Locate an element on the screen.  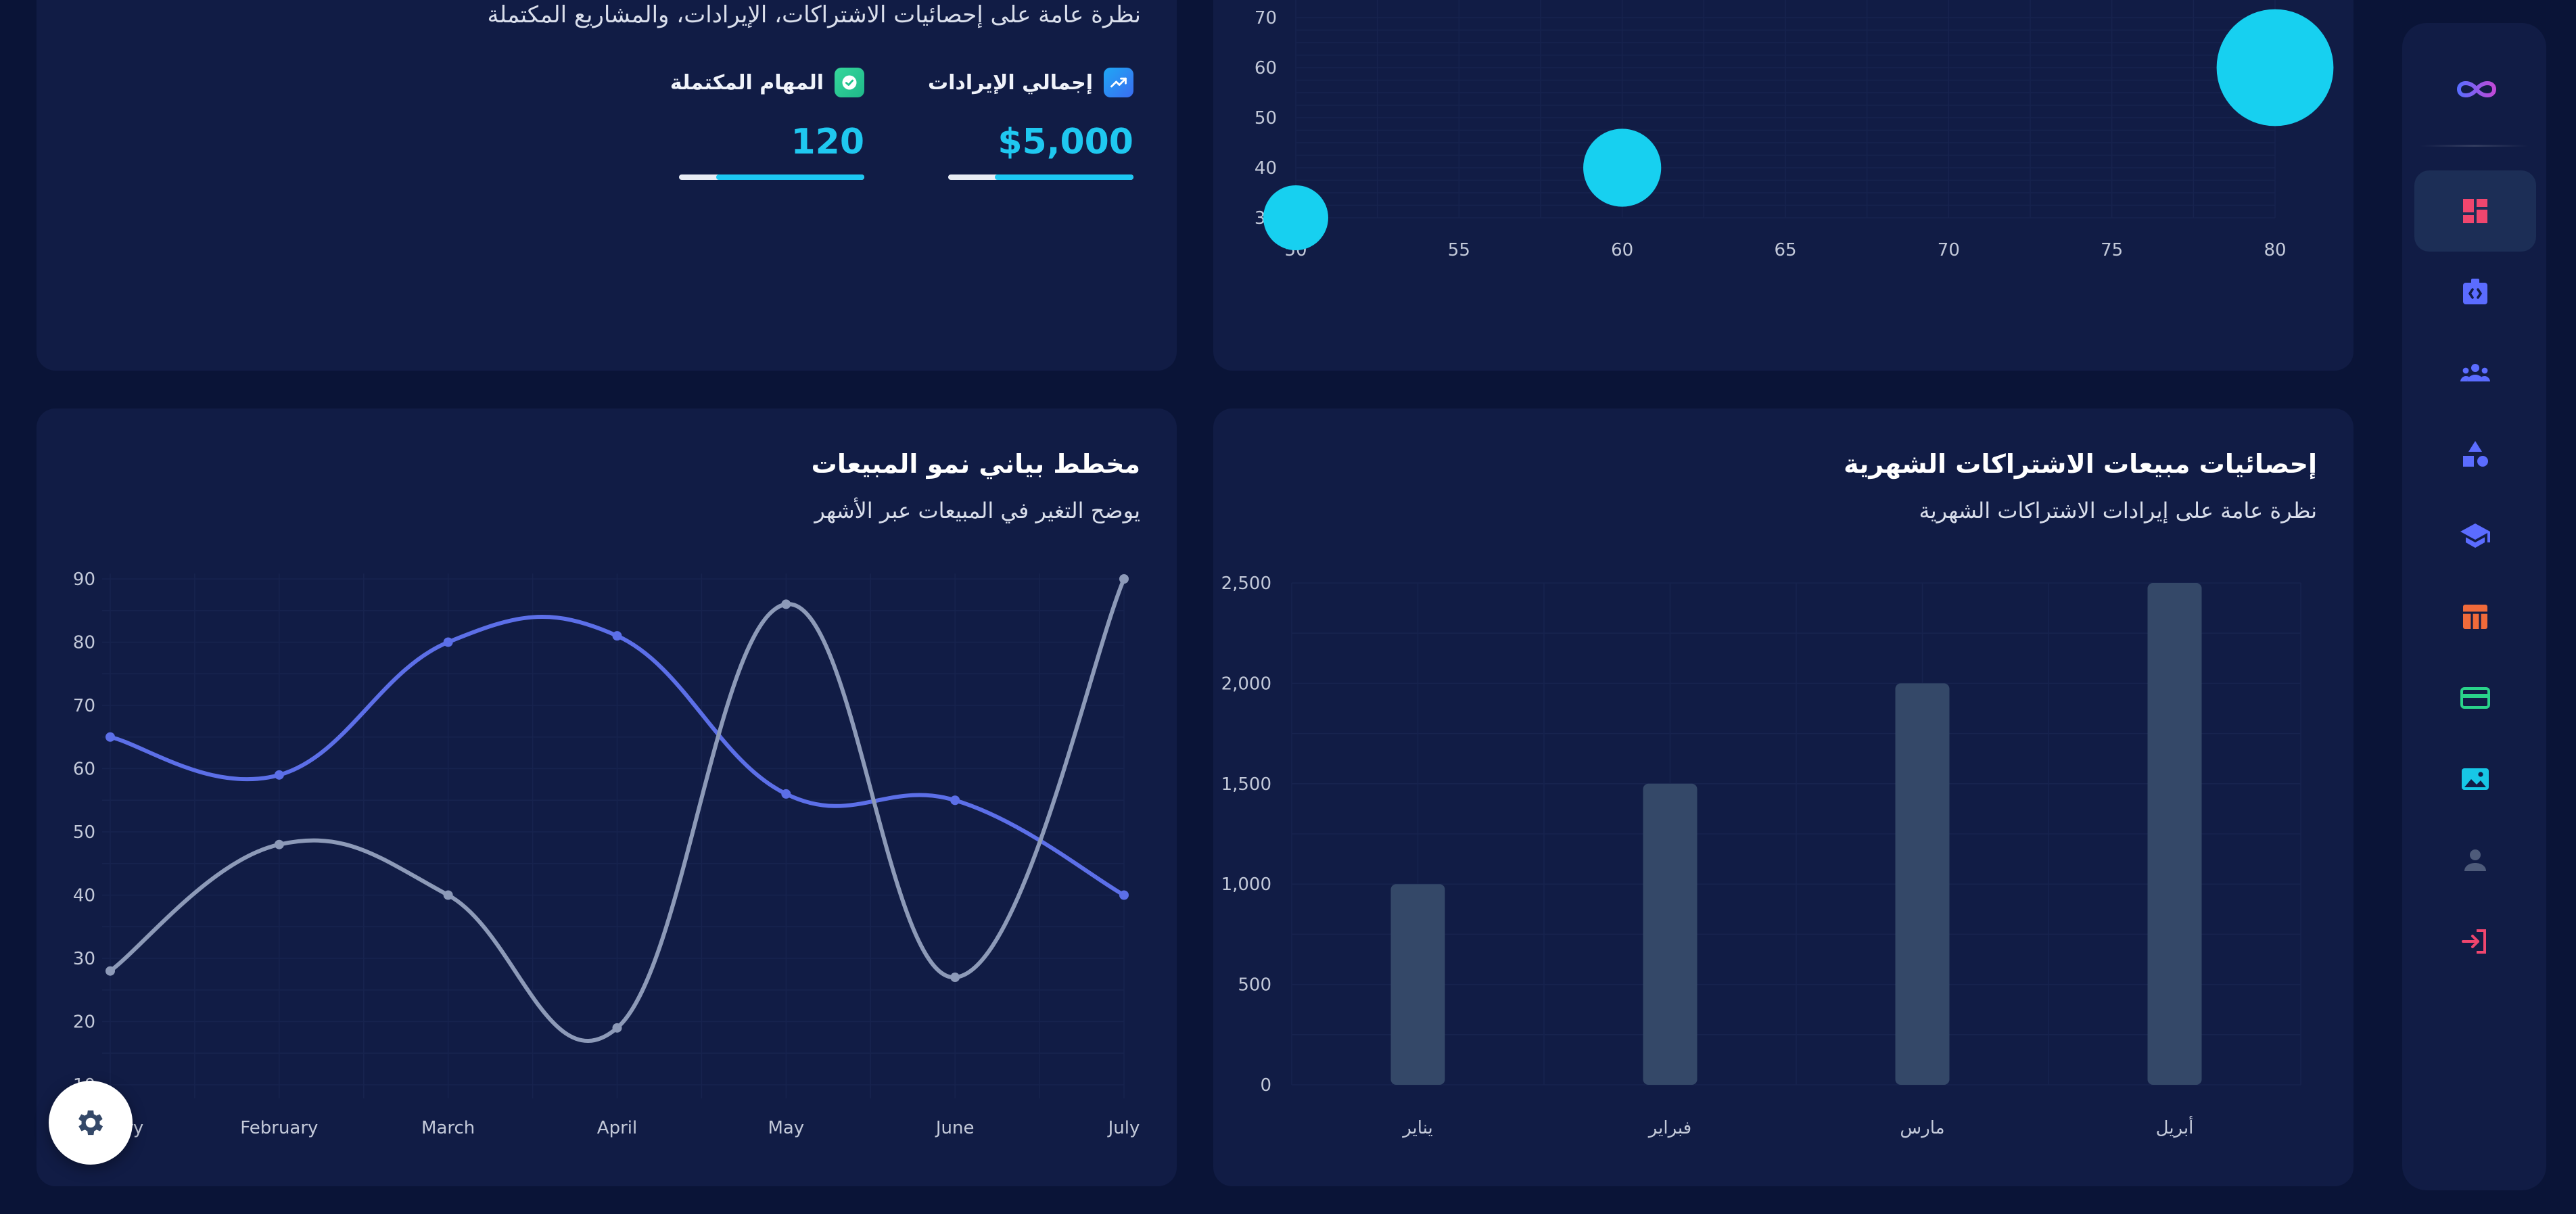
sidebar-item-table is located at coordinates (2475, 616).